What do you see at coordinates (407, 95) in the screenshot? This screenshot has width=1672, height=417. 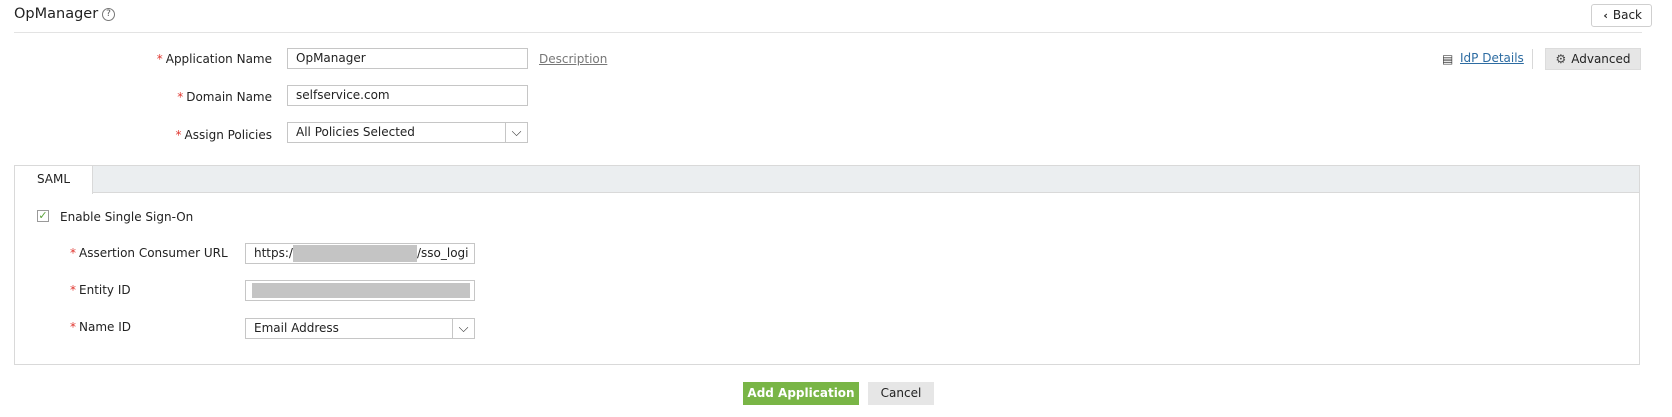 I see `domain-name-input: selfservice.com` at bounding box center [407, 95].